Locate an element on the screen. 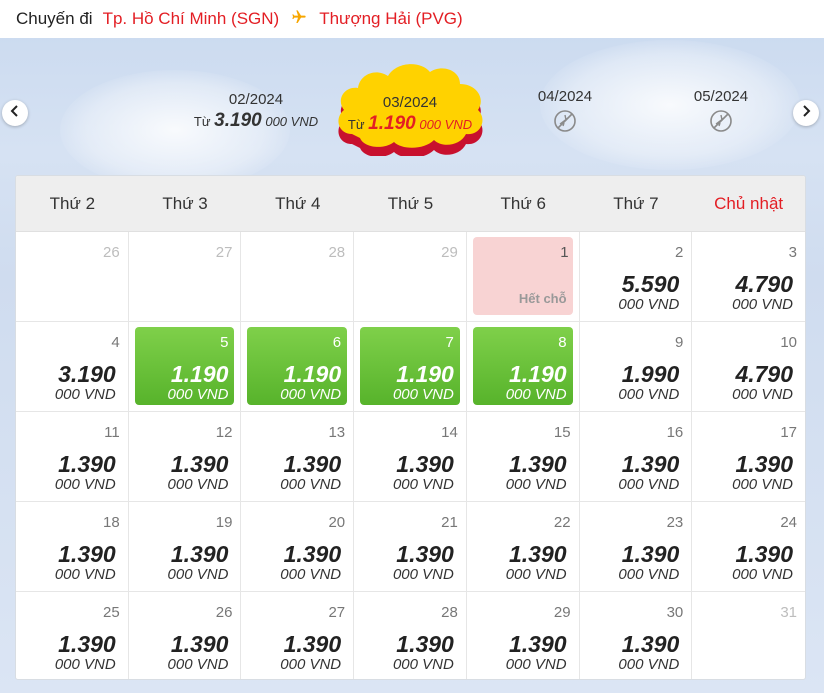 The width and height of the screenshot is (824, 693). day-cell: 3 4.790 000 VND is located at coordinates (748, 277).